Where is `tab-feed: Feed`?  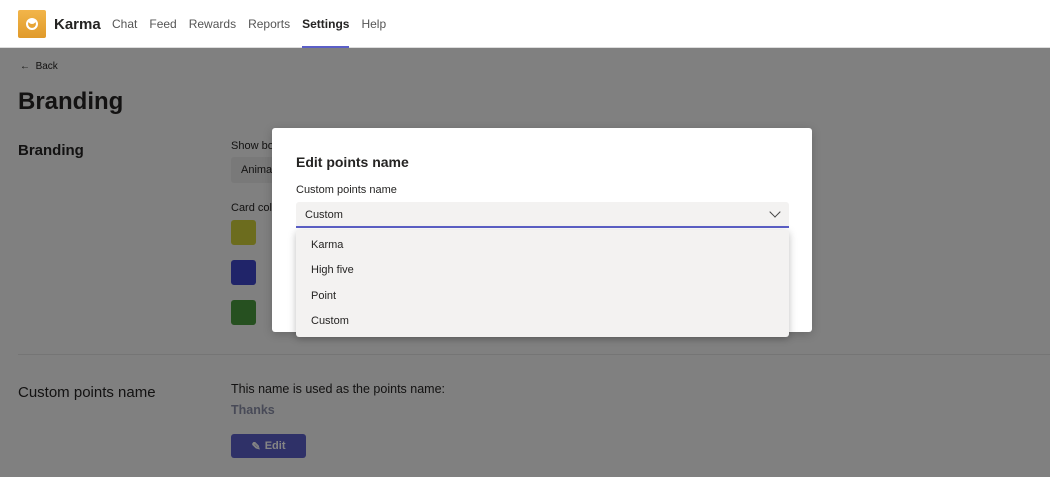
tab-feed: Feed is located at coordinates (162, 32).